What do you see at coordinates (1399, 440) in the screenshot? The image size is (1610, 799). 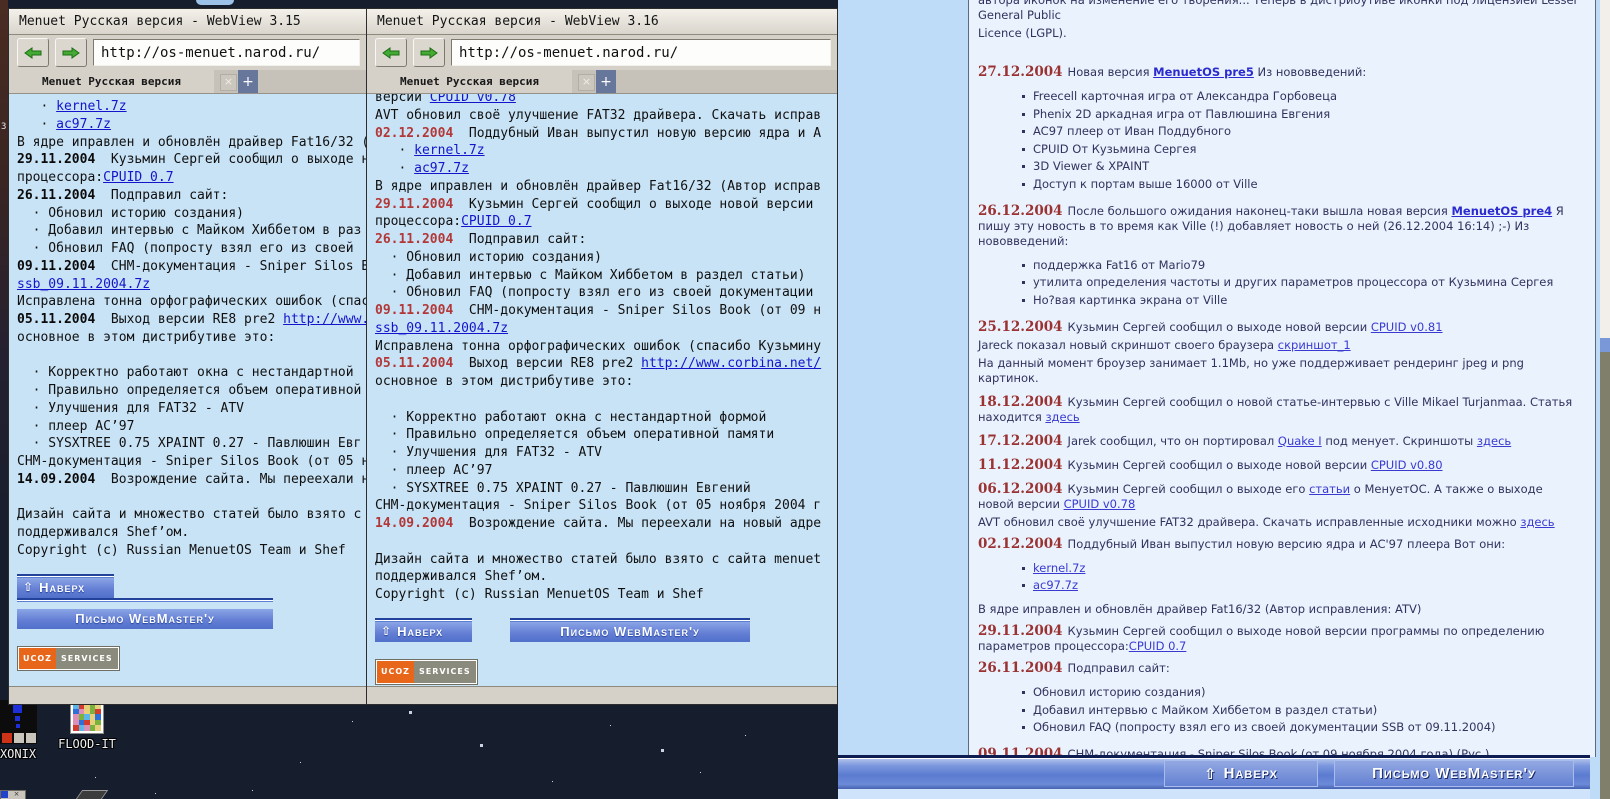 I see `text: под менует. Скриншоты` at bounding box center [1399, 440].